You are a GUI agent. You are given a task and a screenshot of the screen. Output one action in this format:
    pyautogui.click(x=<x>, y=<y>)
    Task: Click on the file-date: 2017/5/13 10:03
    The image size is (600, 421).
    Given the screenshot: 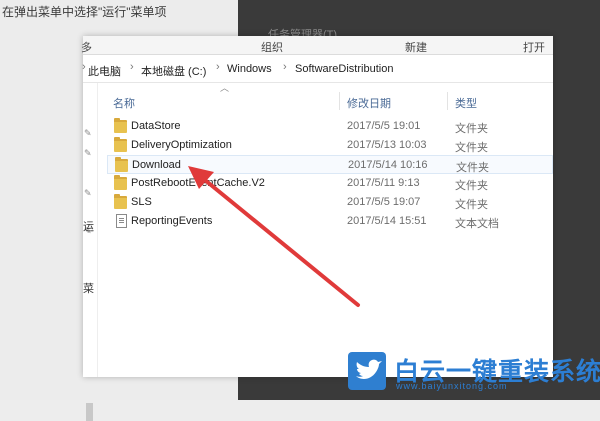 What is the action you would take?
    pyautogui.click(x=387, y=145)
    